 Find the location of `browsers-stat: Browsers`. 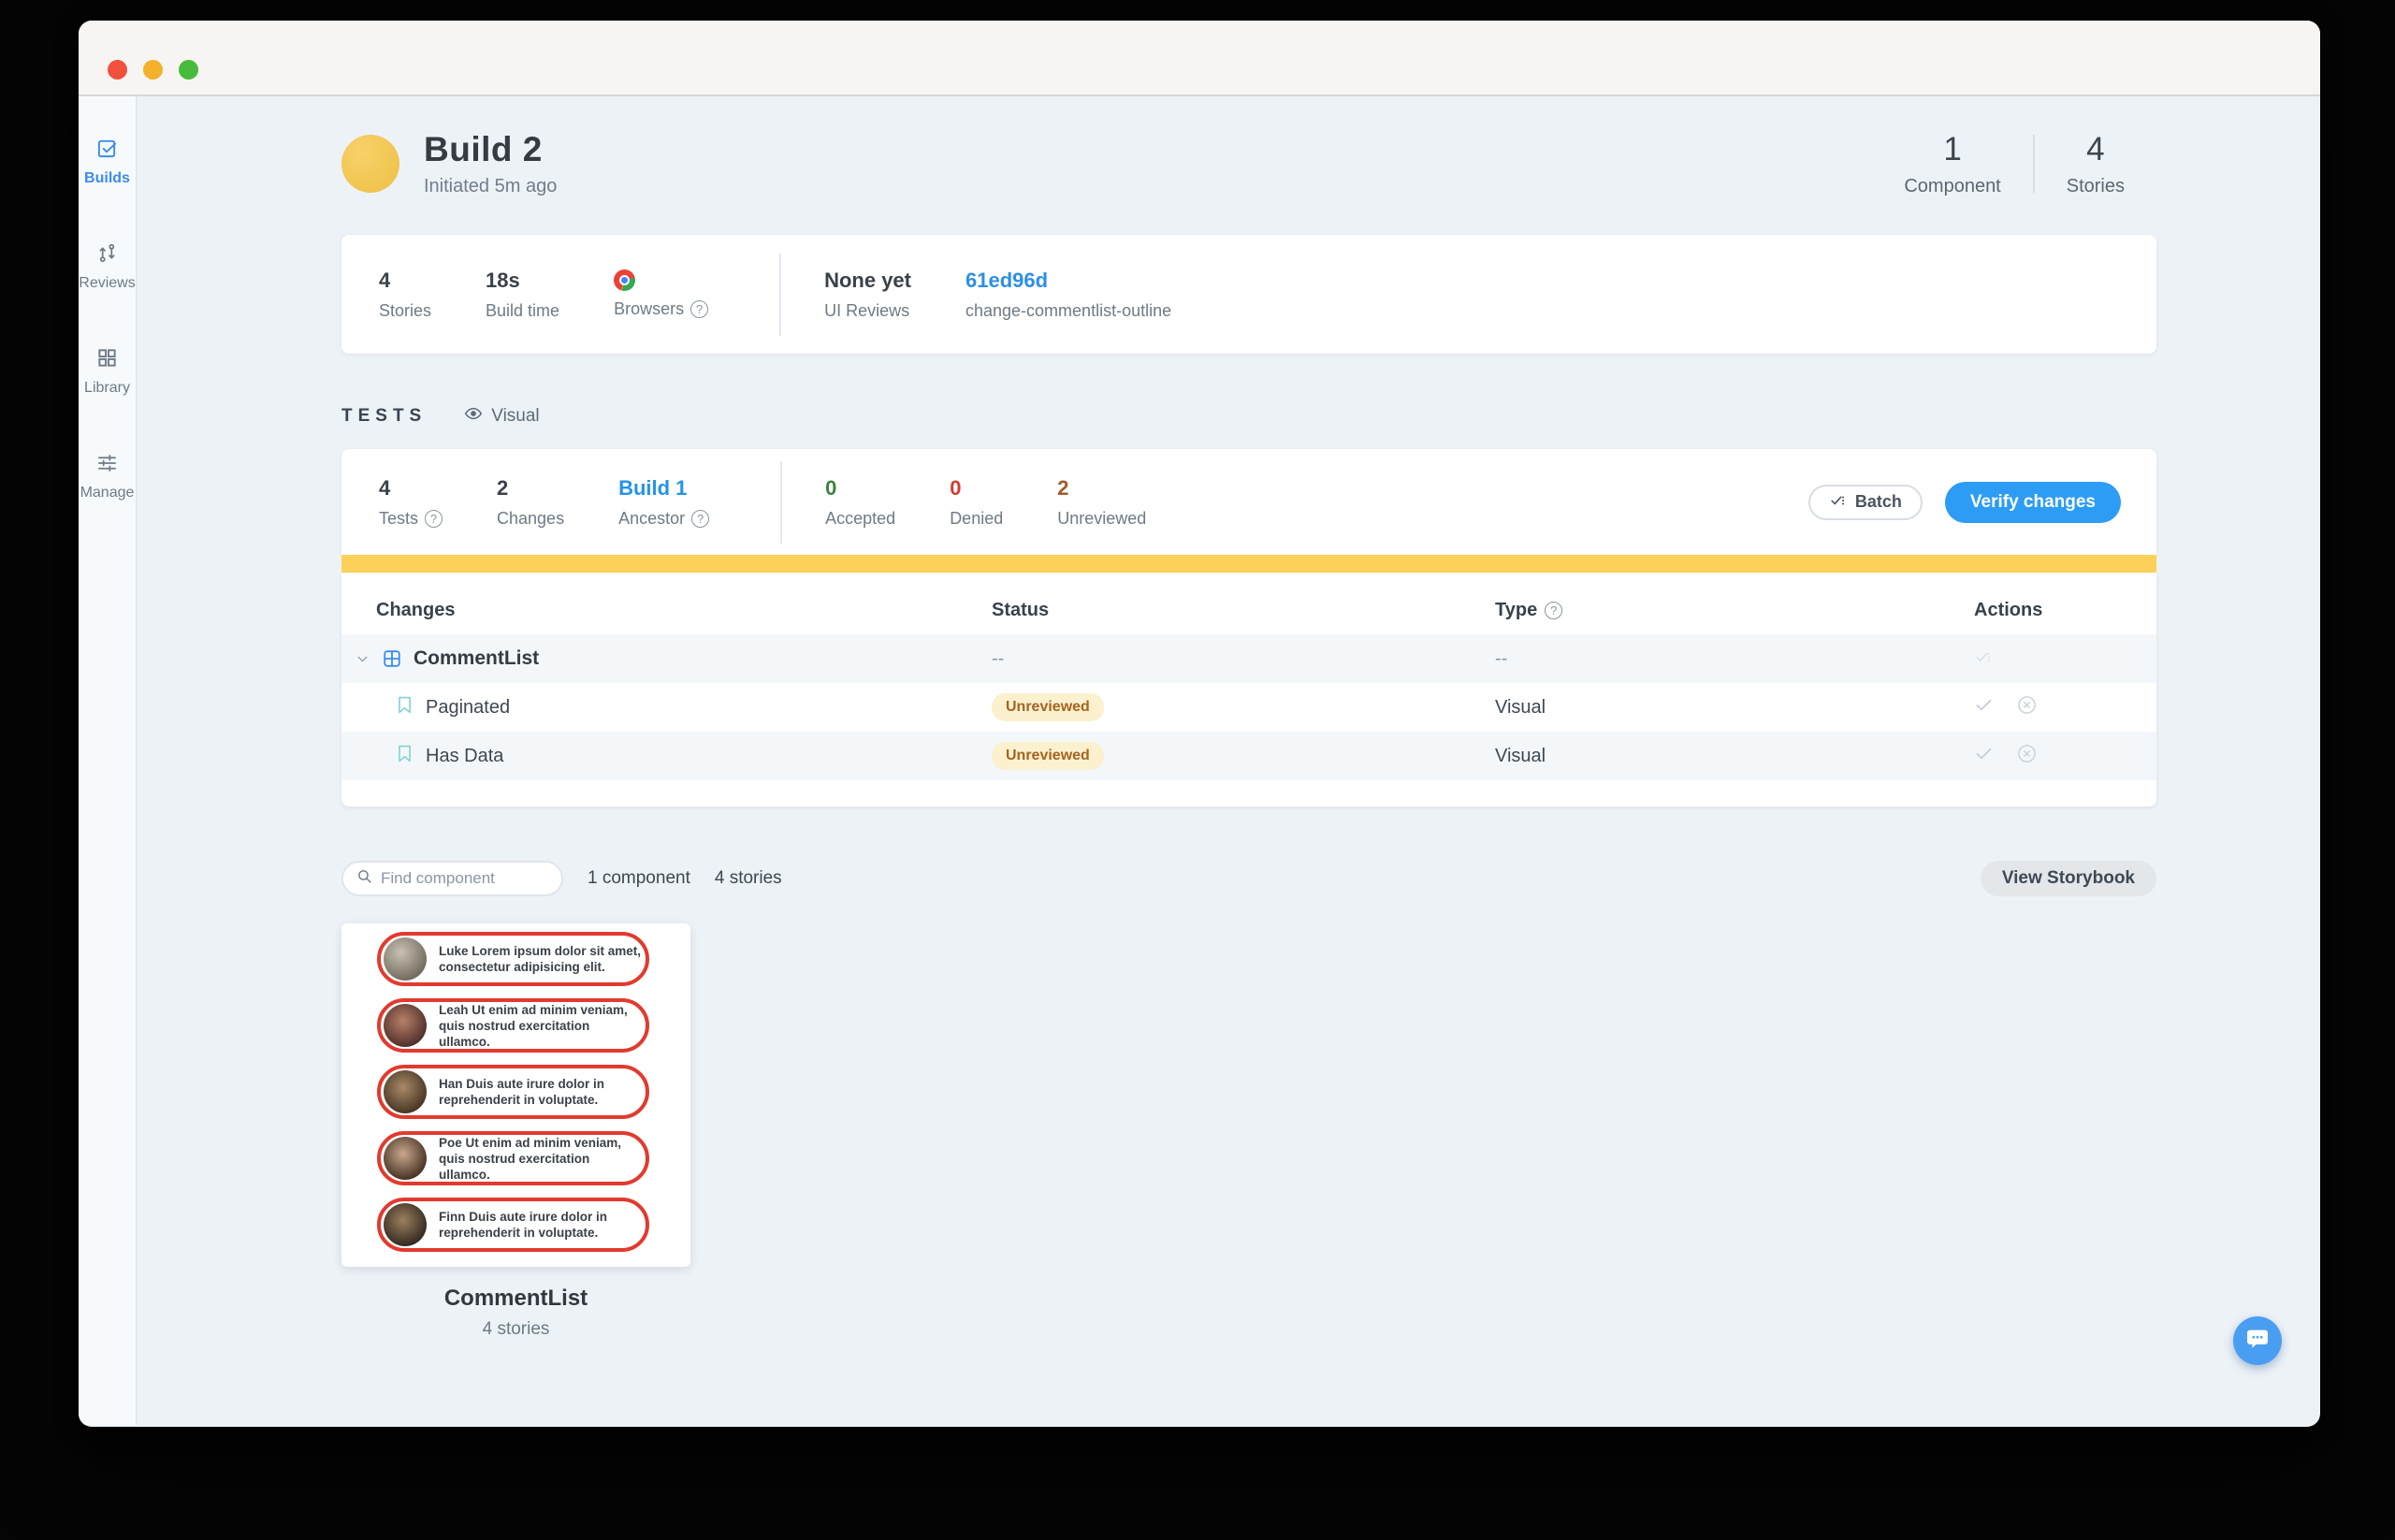

browsers-stat: Browsers is located at coordinates (661, 294).